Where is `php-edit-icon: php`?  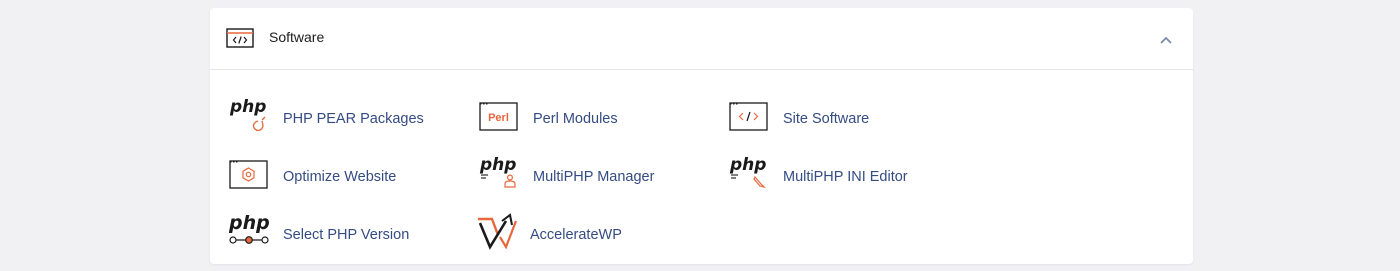
php-edit-icon: php is located at coordinates (747, 172).